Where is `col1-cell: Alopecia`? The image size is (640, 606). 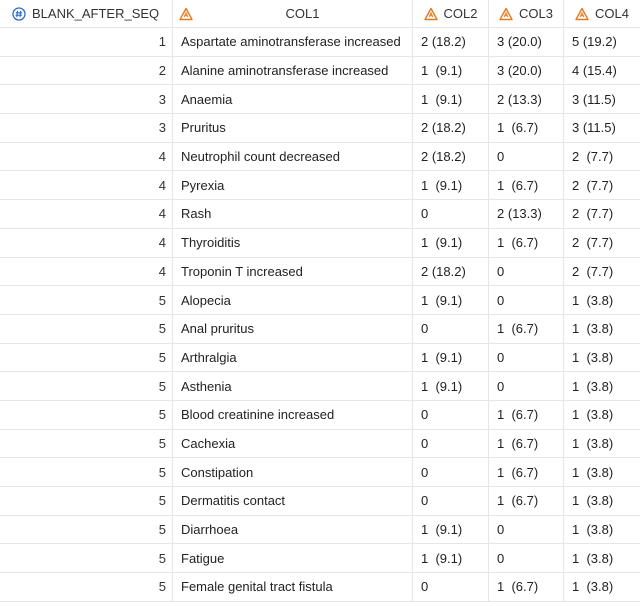 col1-cell: Alopecia is located at coordinates (293, 300).